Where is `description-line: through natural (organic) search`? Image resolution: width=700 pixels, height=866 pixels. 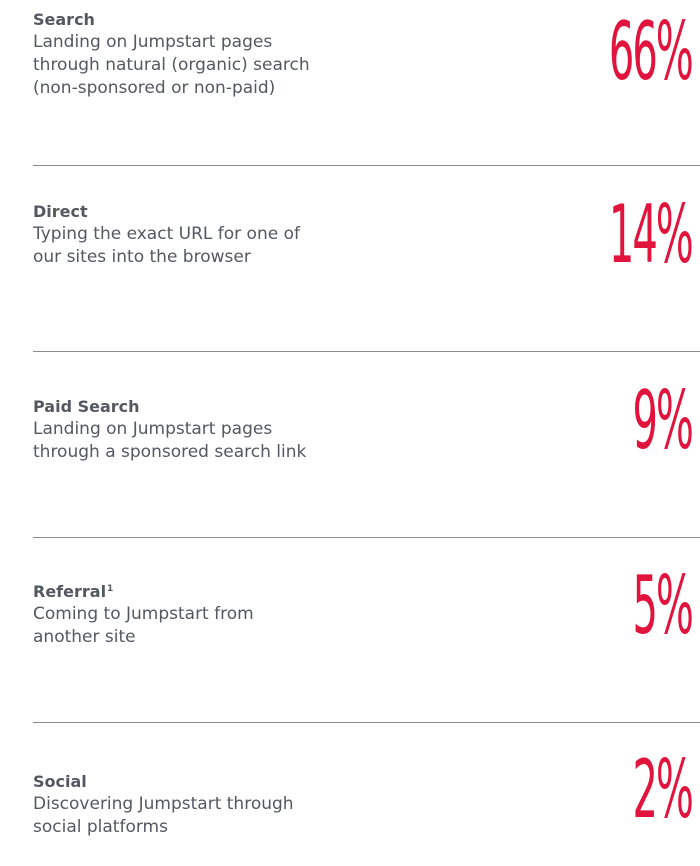
description-line: through natural (organic) search is located at coordinates (171, 65).